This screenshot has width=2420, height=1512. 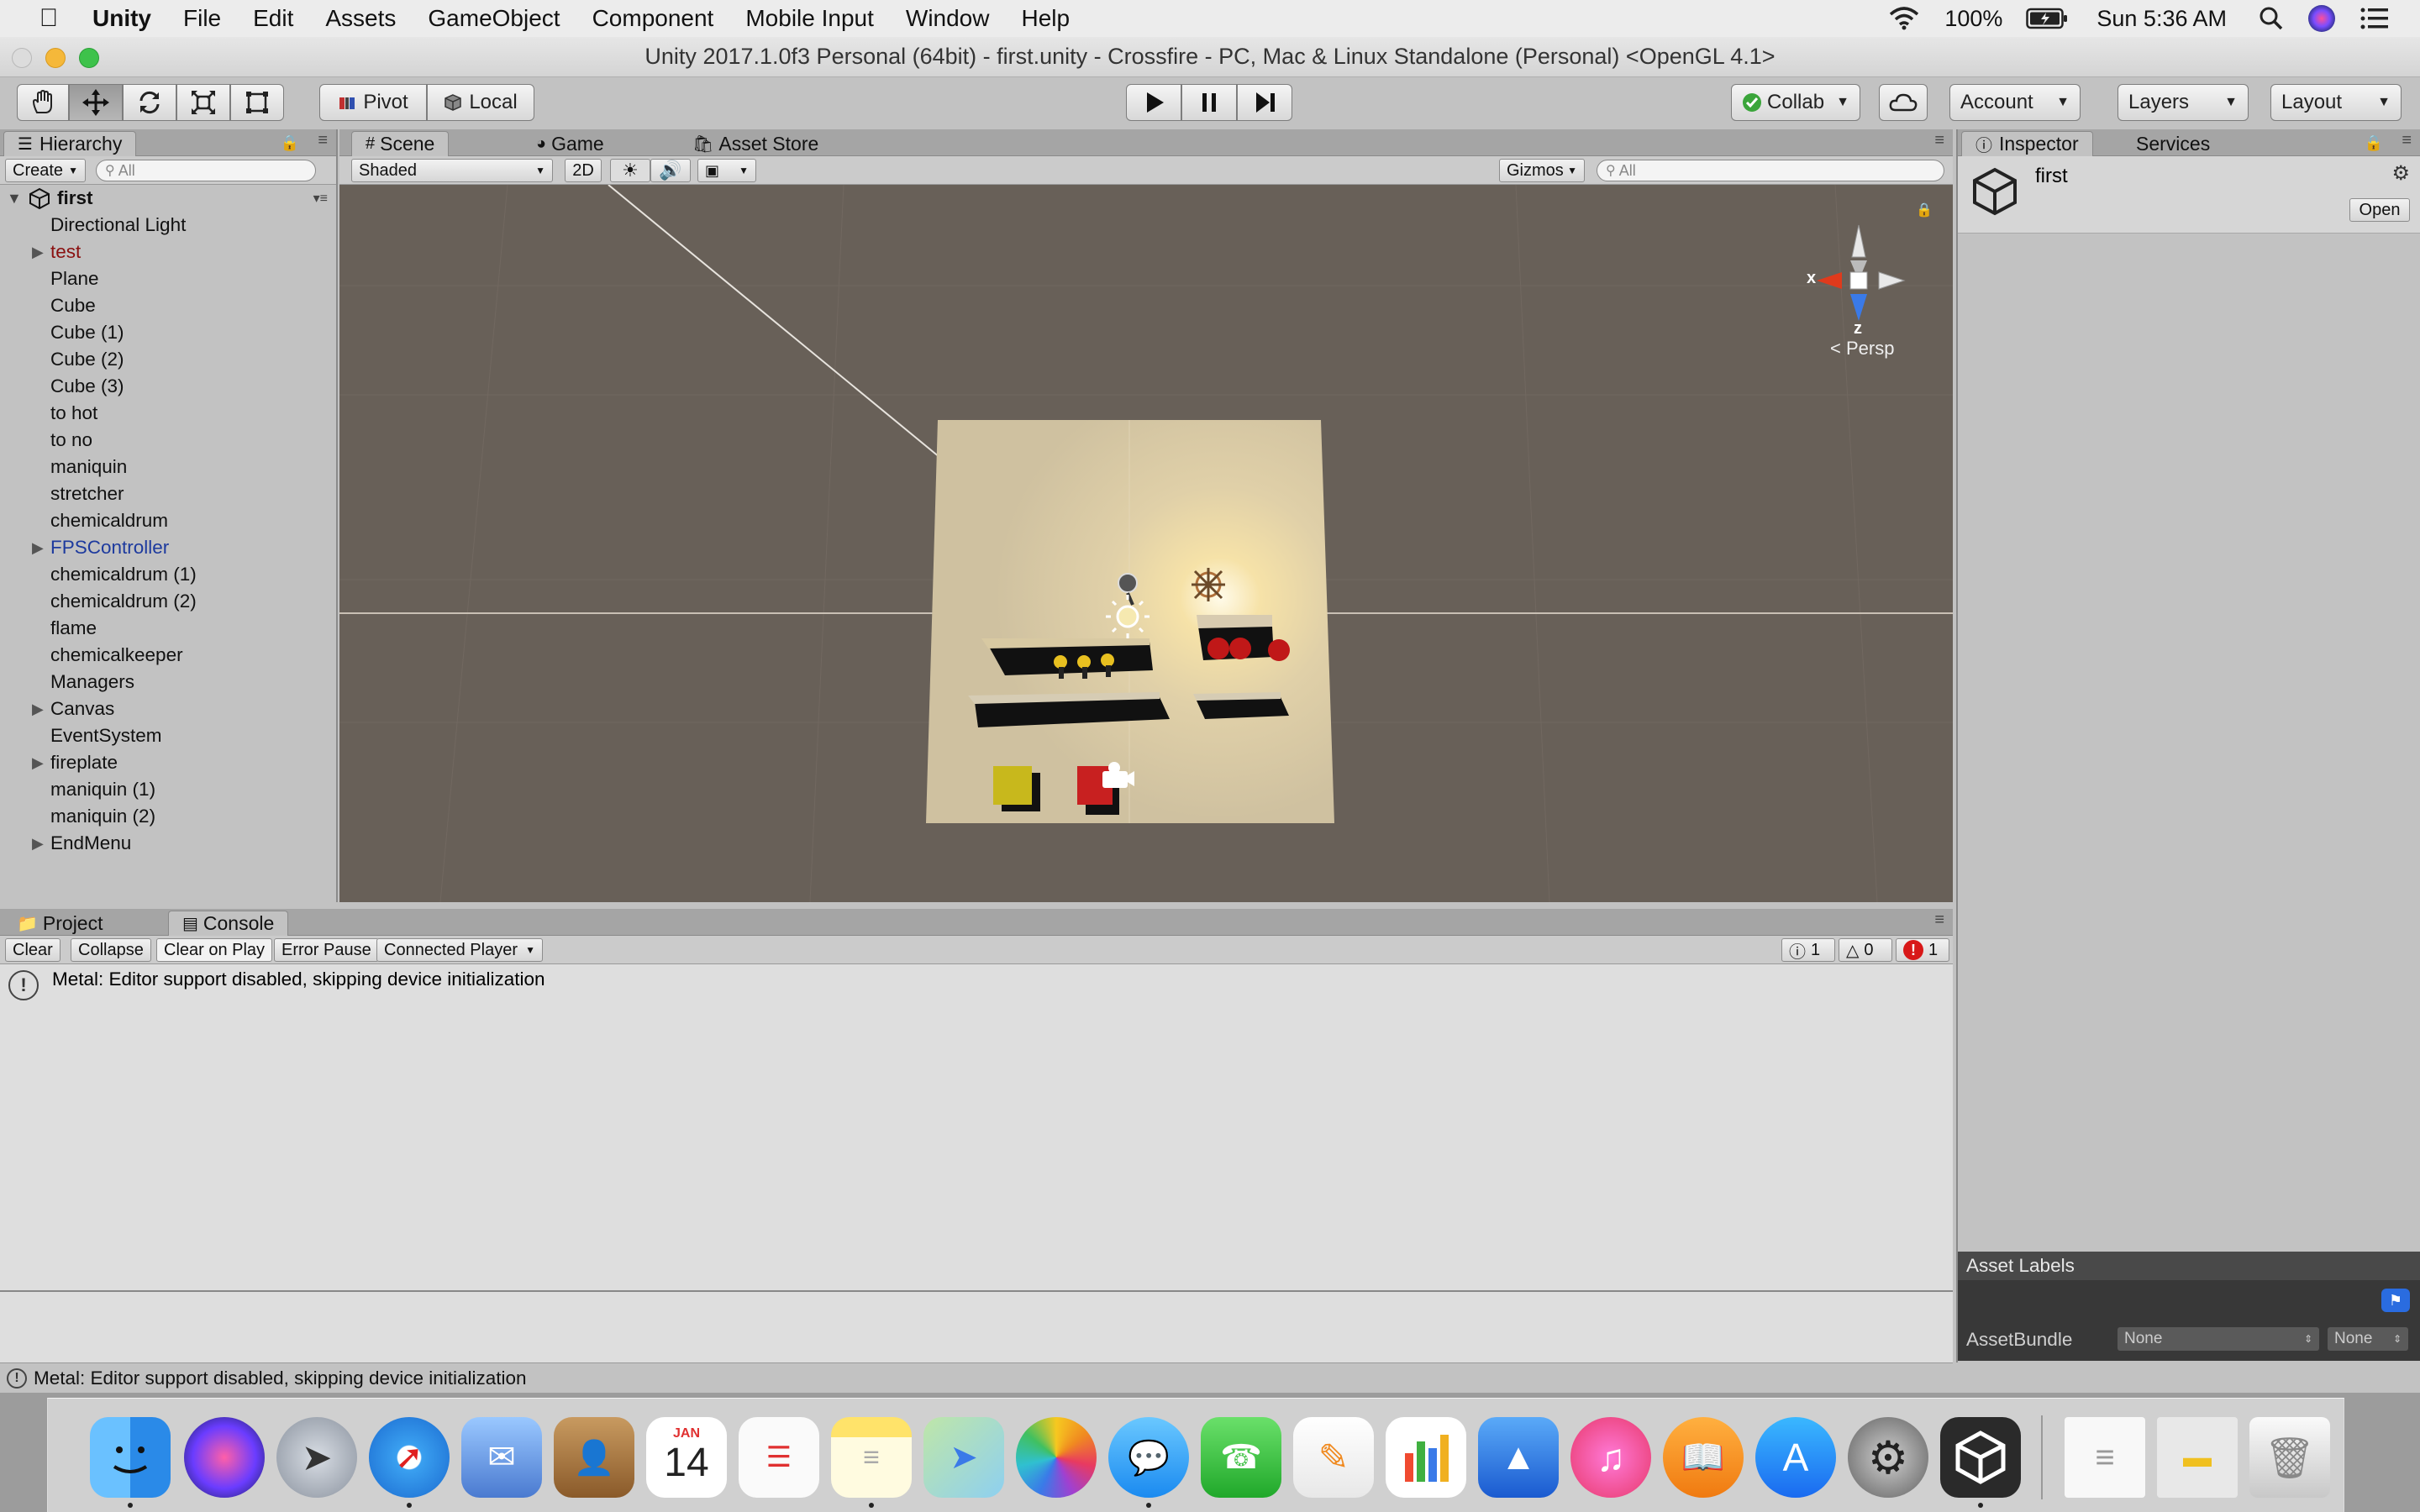 I want to click on menu-window: Window, so click(x=948, y=18).